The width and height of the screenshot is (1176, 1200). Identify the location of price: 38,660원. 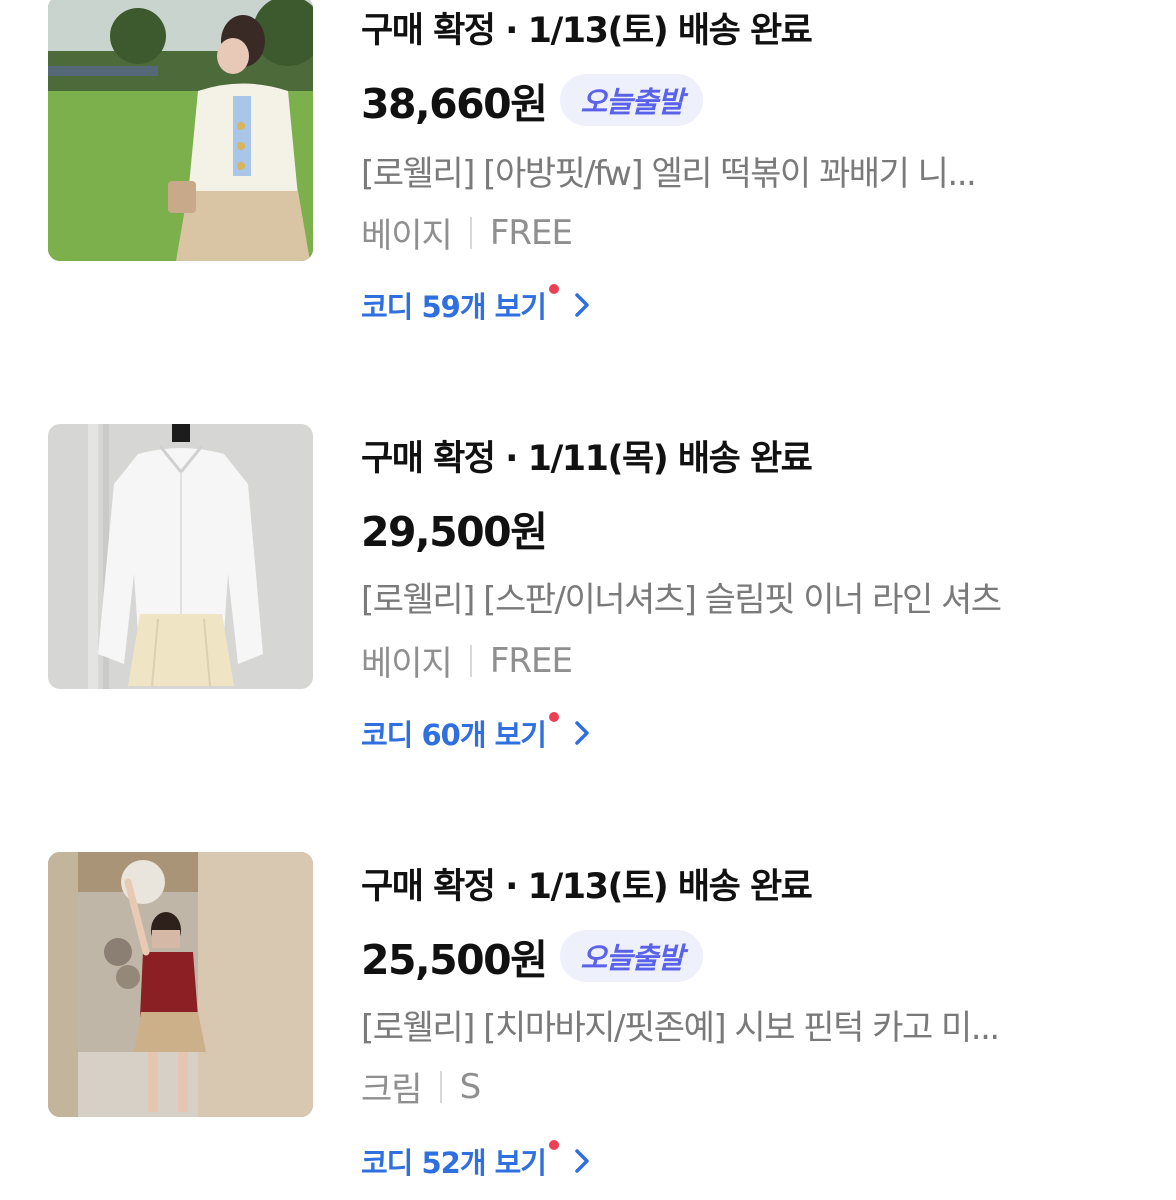
(454, 104).